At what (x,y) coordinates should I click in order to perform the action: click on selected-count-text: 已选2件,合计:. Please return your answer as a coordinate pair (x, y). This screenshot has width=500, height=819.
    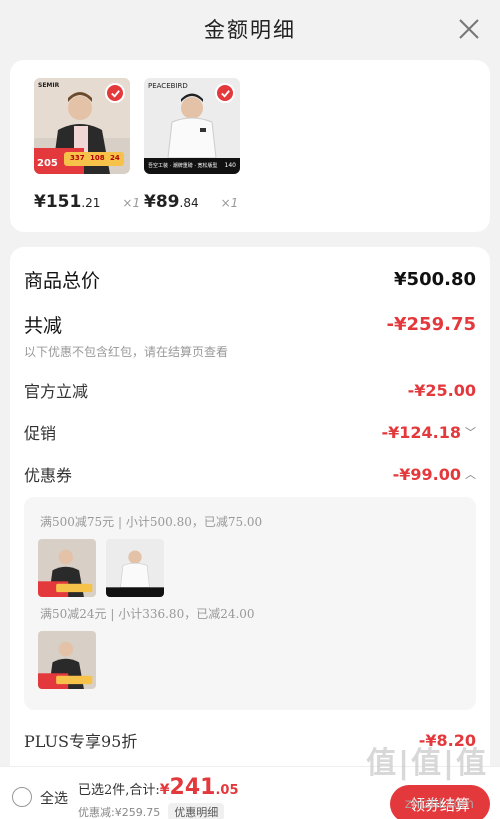
    Looking at the image, I should click on (119, 790).